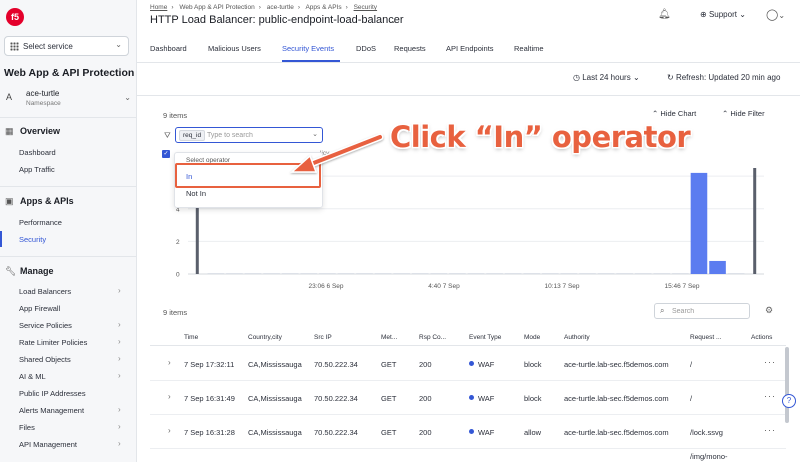 This screenshot has height=462, width=800. I want to click on table-items-count: 9 items, so click(175, 312).